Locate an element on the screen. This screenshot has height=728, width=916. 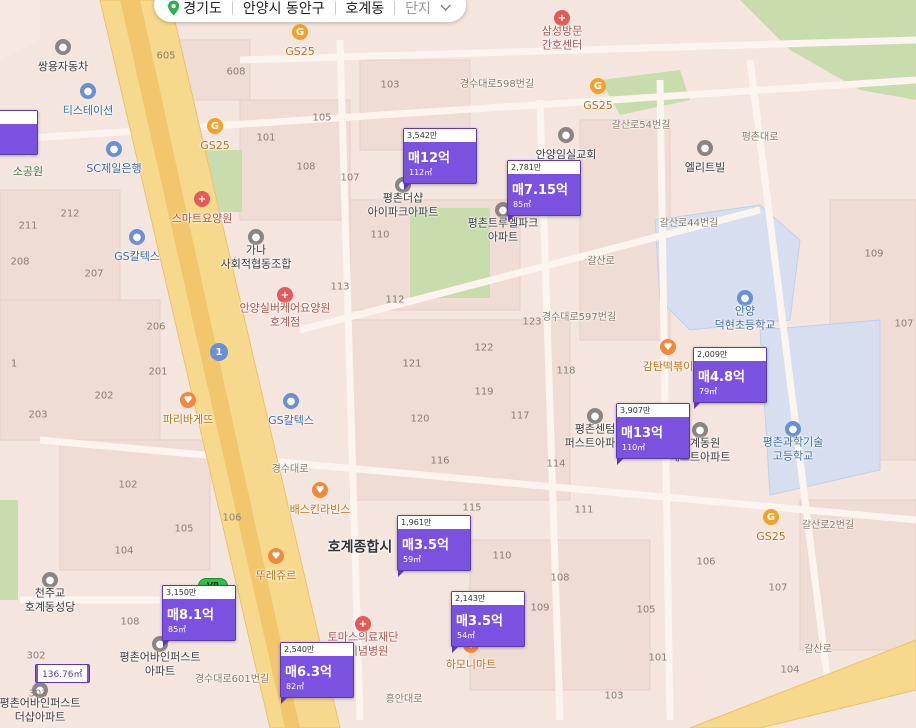
place-label: 쌍용자동차 is located at coordinates (63, 67).